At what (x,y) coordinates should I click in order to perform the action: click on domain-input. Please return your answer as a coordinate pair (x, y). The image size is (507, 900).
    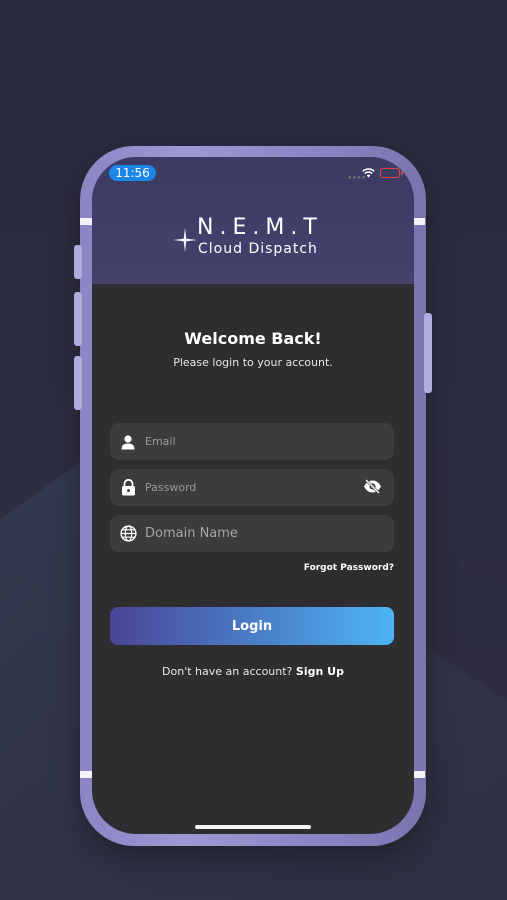
    Looking at the image, I should click on (245, 533).